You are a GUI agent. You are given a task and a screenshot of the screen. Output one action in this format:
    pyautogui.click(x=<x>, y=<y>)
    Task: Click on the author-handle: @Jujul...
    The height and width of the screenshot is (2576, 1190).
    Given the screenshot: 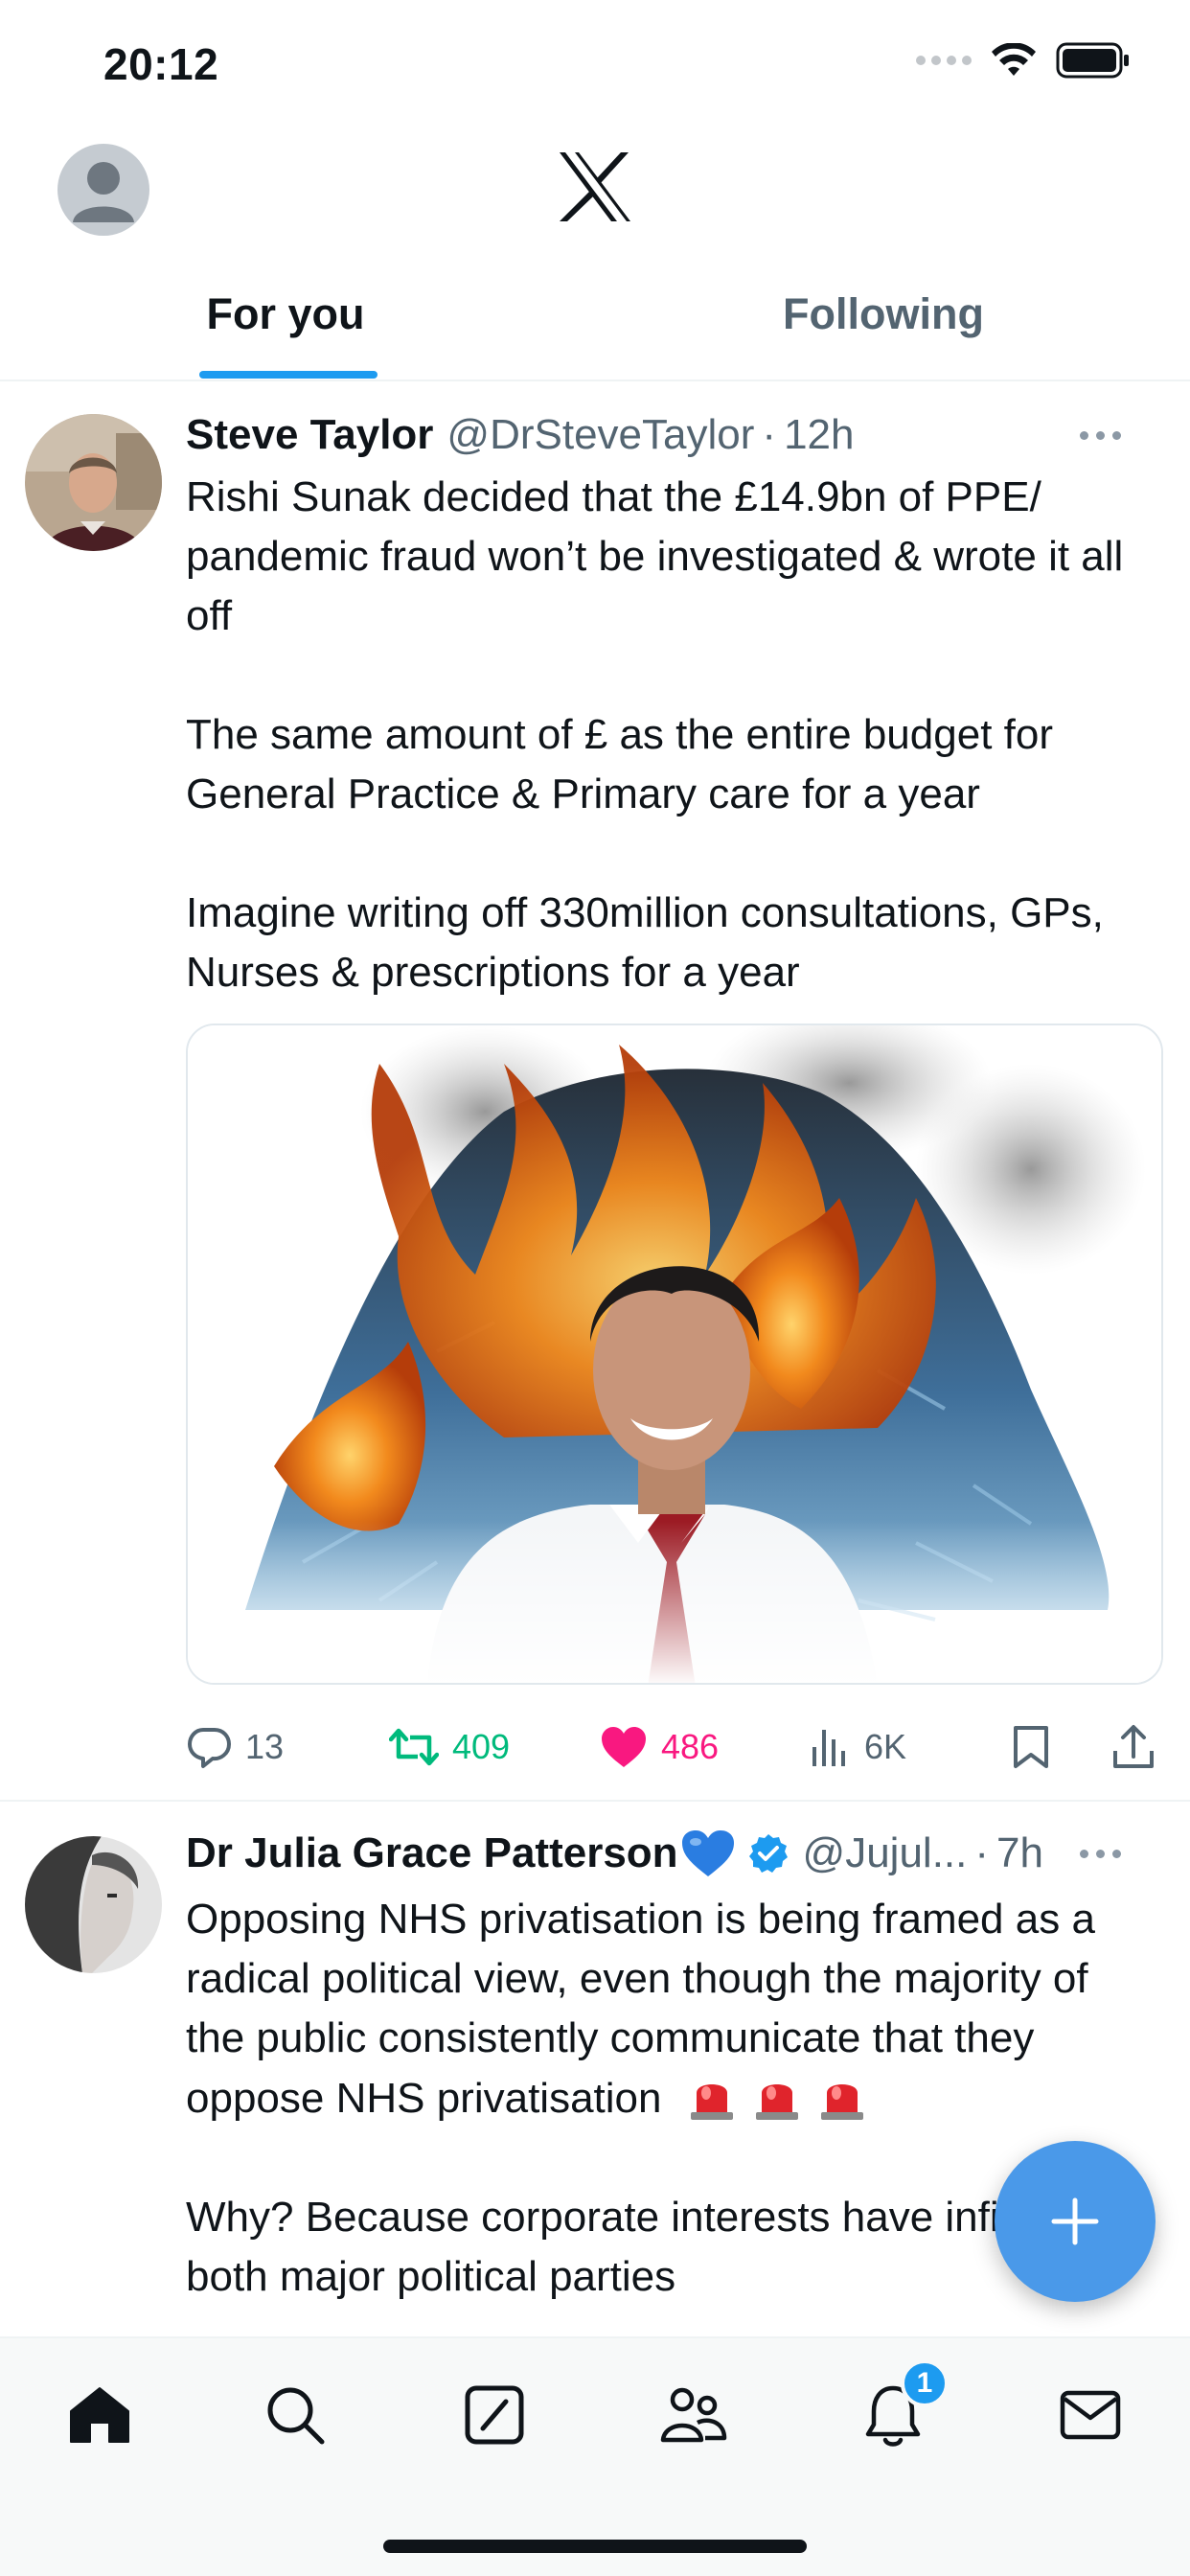 What is the action you would take?
    pyautogui.click(x=886, y=1853)
    